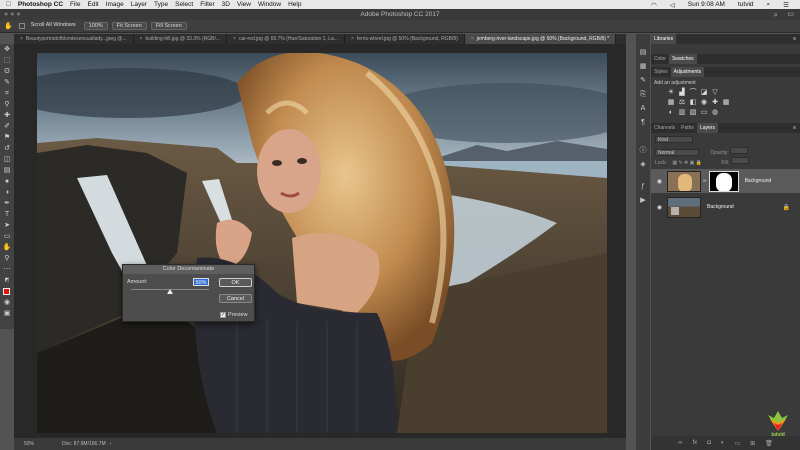  What do you see at coordinates (671, 93) in the screenshot?
I see `brightness-contrast-icon: ☀` at bounding box center [671, 93].